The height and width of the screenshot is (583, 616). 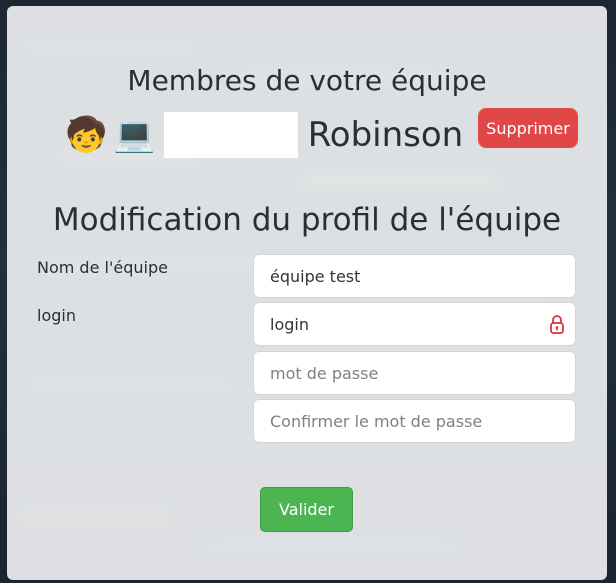 I want to click on submit-button: Valider, so click(x=306, y=509).